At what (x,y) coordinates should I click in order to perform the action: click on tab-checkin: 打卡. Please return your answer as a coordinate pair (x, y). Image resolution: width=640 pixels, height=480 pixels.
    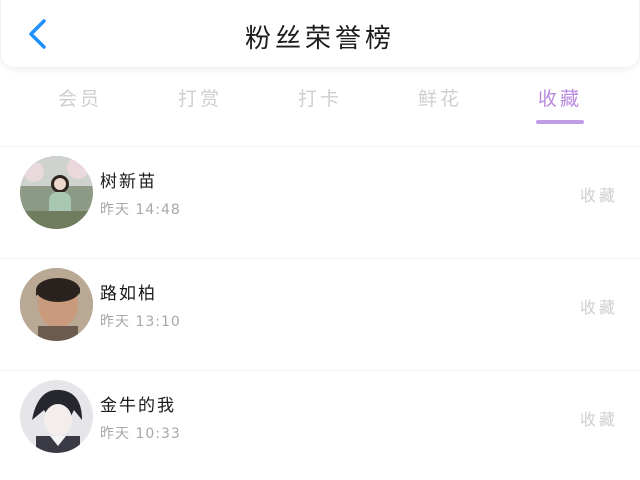
    Looking at the image, I should click on (320, 97).